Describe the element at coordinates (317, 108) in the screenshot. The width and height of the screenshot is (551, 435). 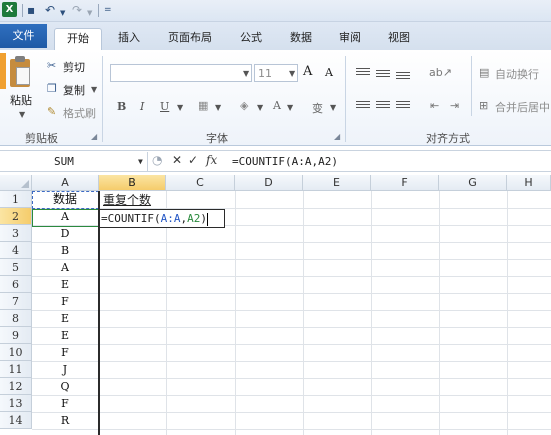
I see `phonetic-button: 变` at that location.